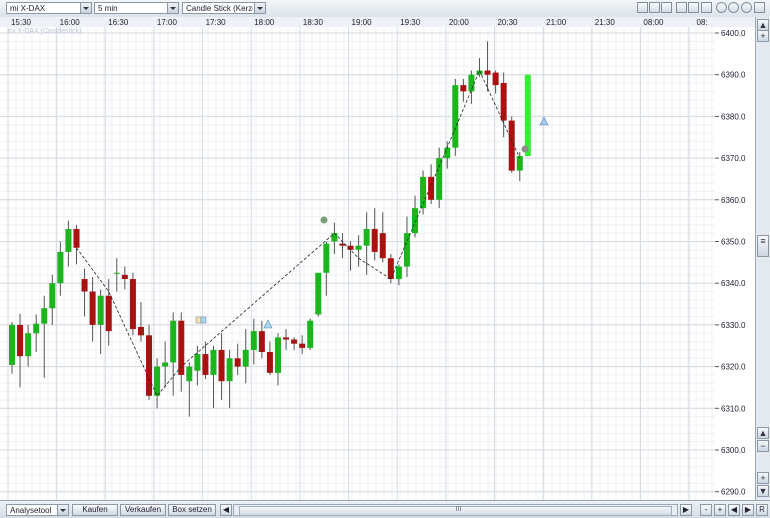 The image size is (770, 518). Describe the element at coordinates (37, 510) in the screenshot. I see `analysis-tool-select: Analysetool` at that location.